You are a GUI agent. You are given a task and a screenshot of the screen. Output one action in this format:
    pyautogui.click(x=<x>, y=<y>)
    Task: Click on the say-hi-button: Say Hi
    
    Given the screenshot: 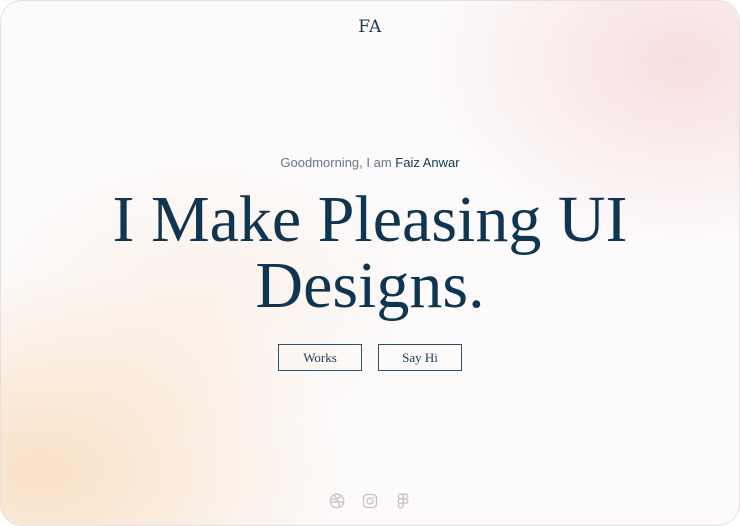 What is the action you would take?
    pyautogui.click(x=420, y=357)
    